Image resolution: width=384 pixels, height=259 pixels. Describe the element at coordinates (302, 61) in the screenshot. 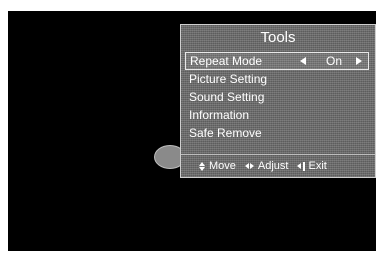

I see `left-arrow-icon` at that location.